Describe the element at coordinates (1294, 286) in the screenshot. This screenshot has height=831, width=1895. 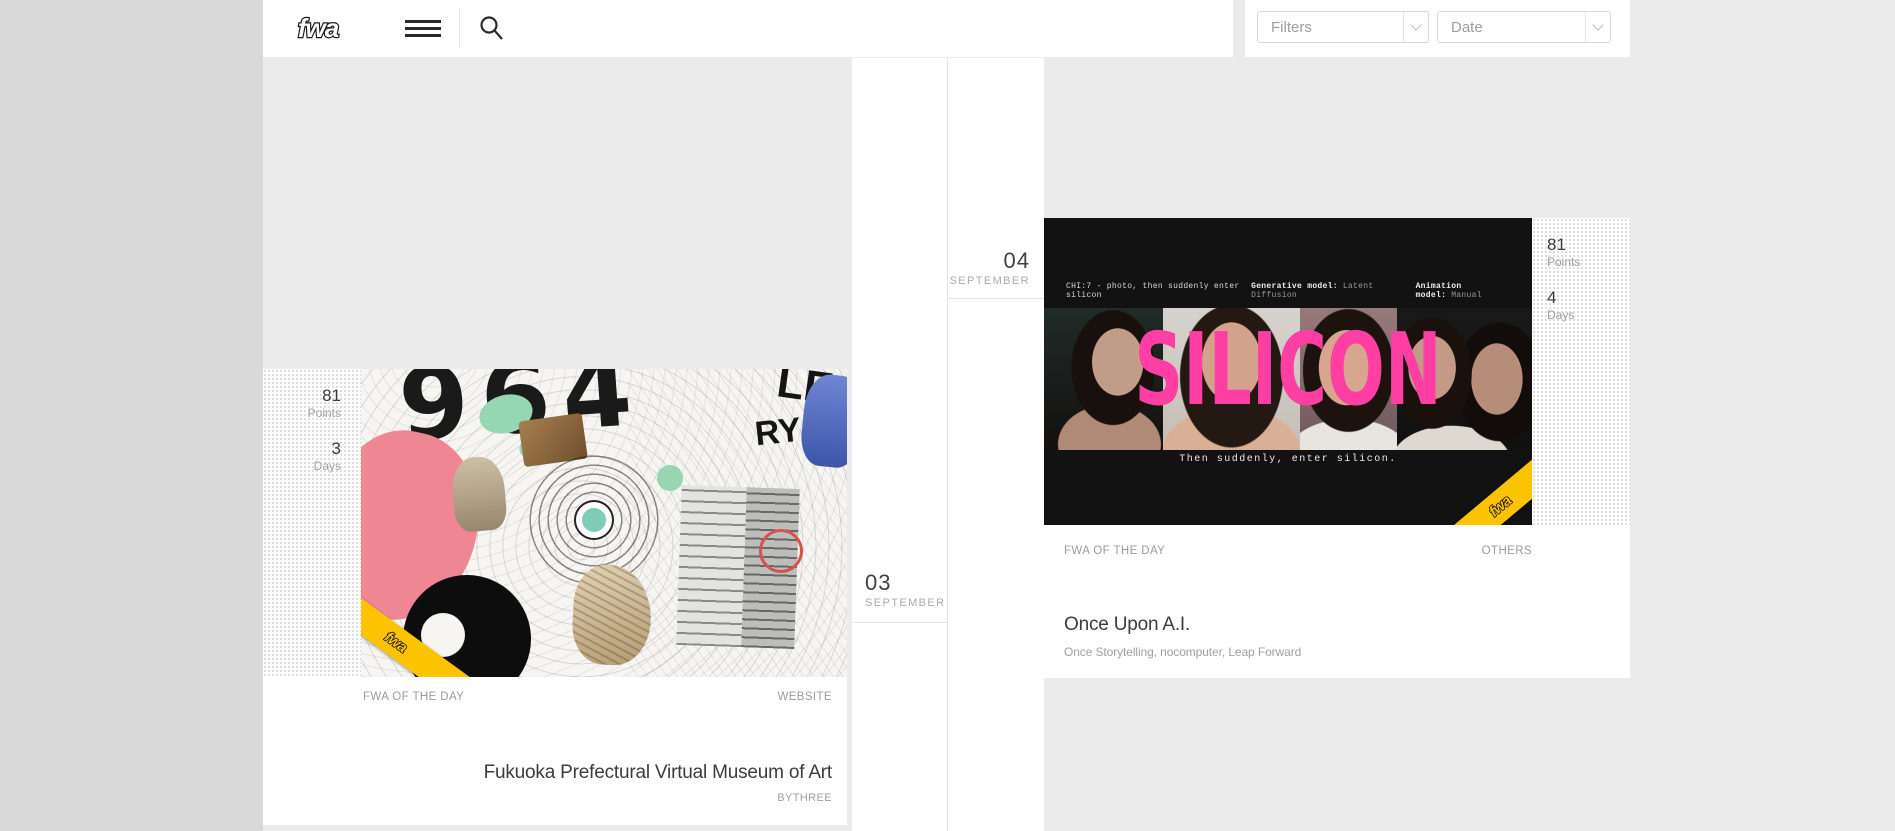
I see `caption-label: Generative model:` at that location.